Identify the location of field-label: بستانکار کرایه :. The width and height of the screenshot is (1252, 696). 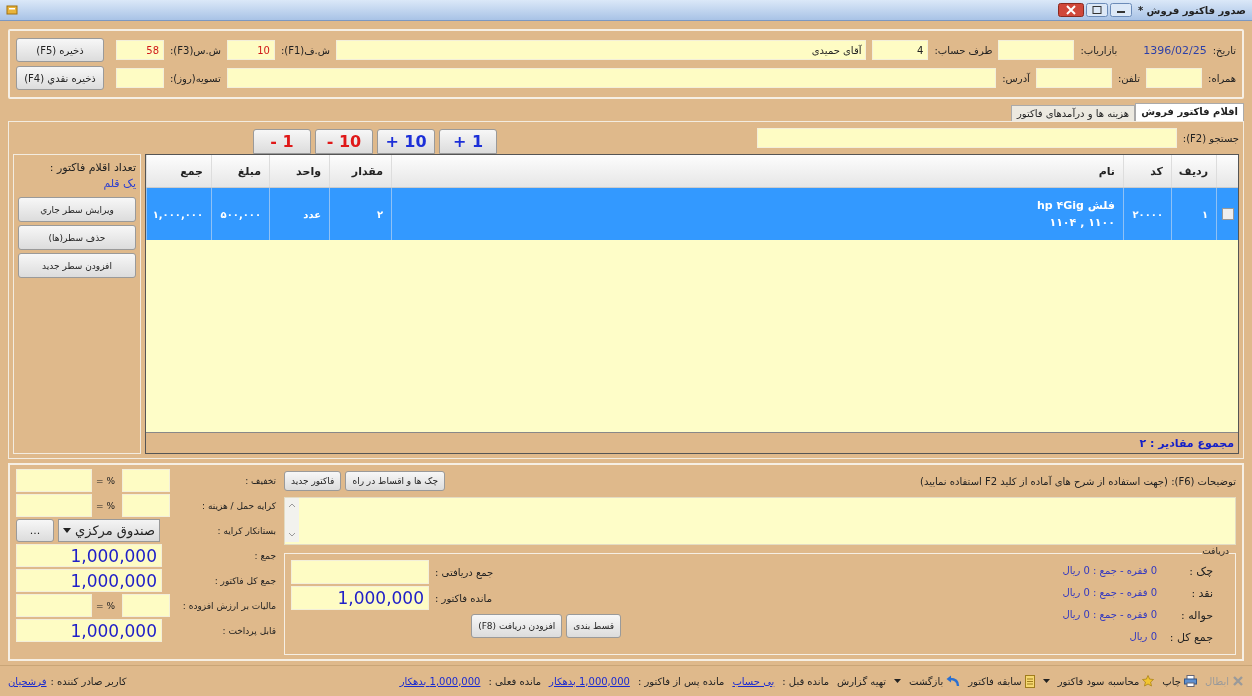
(246, 530).